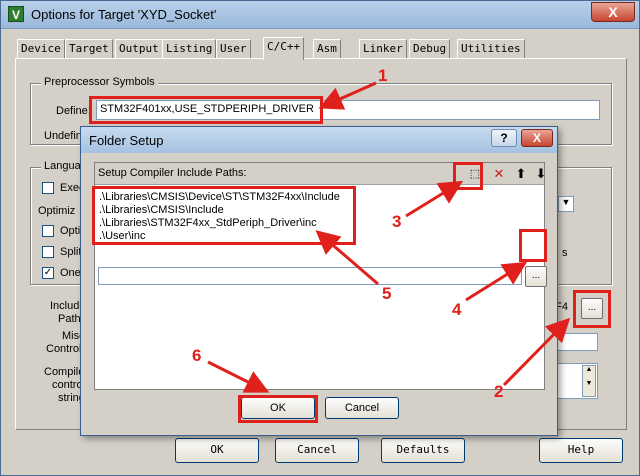 This screenshot has width=640, height=476. I want to click on tab-linker: Linker, so click(383, 48).